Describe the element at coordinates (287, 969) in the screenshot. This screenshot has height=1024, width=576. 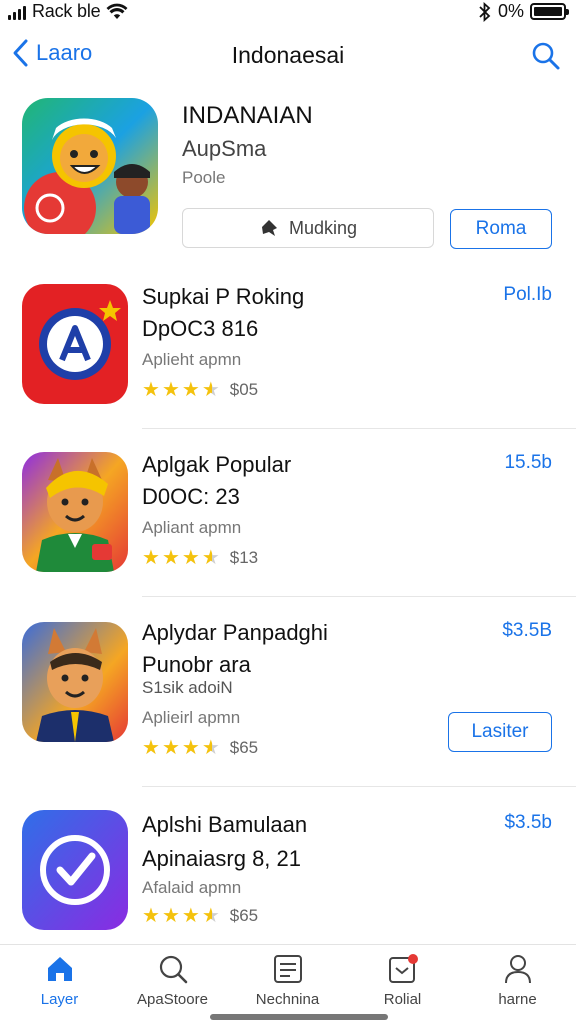
I see `list-icon` at that location.